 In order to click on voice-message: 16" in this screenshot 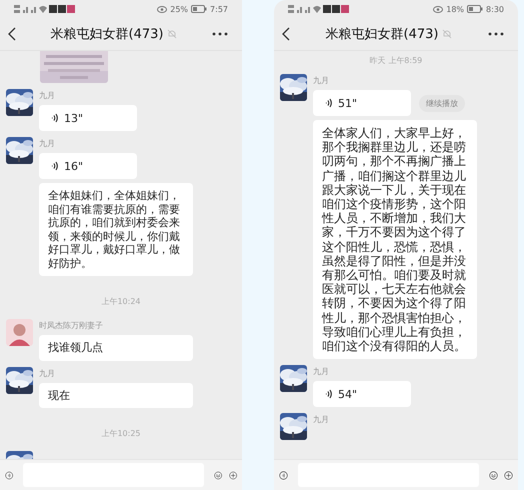, I will do `click(88, 166)`.